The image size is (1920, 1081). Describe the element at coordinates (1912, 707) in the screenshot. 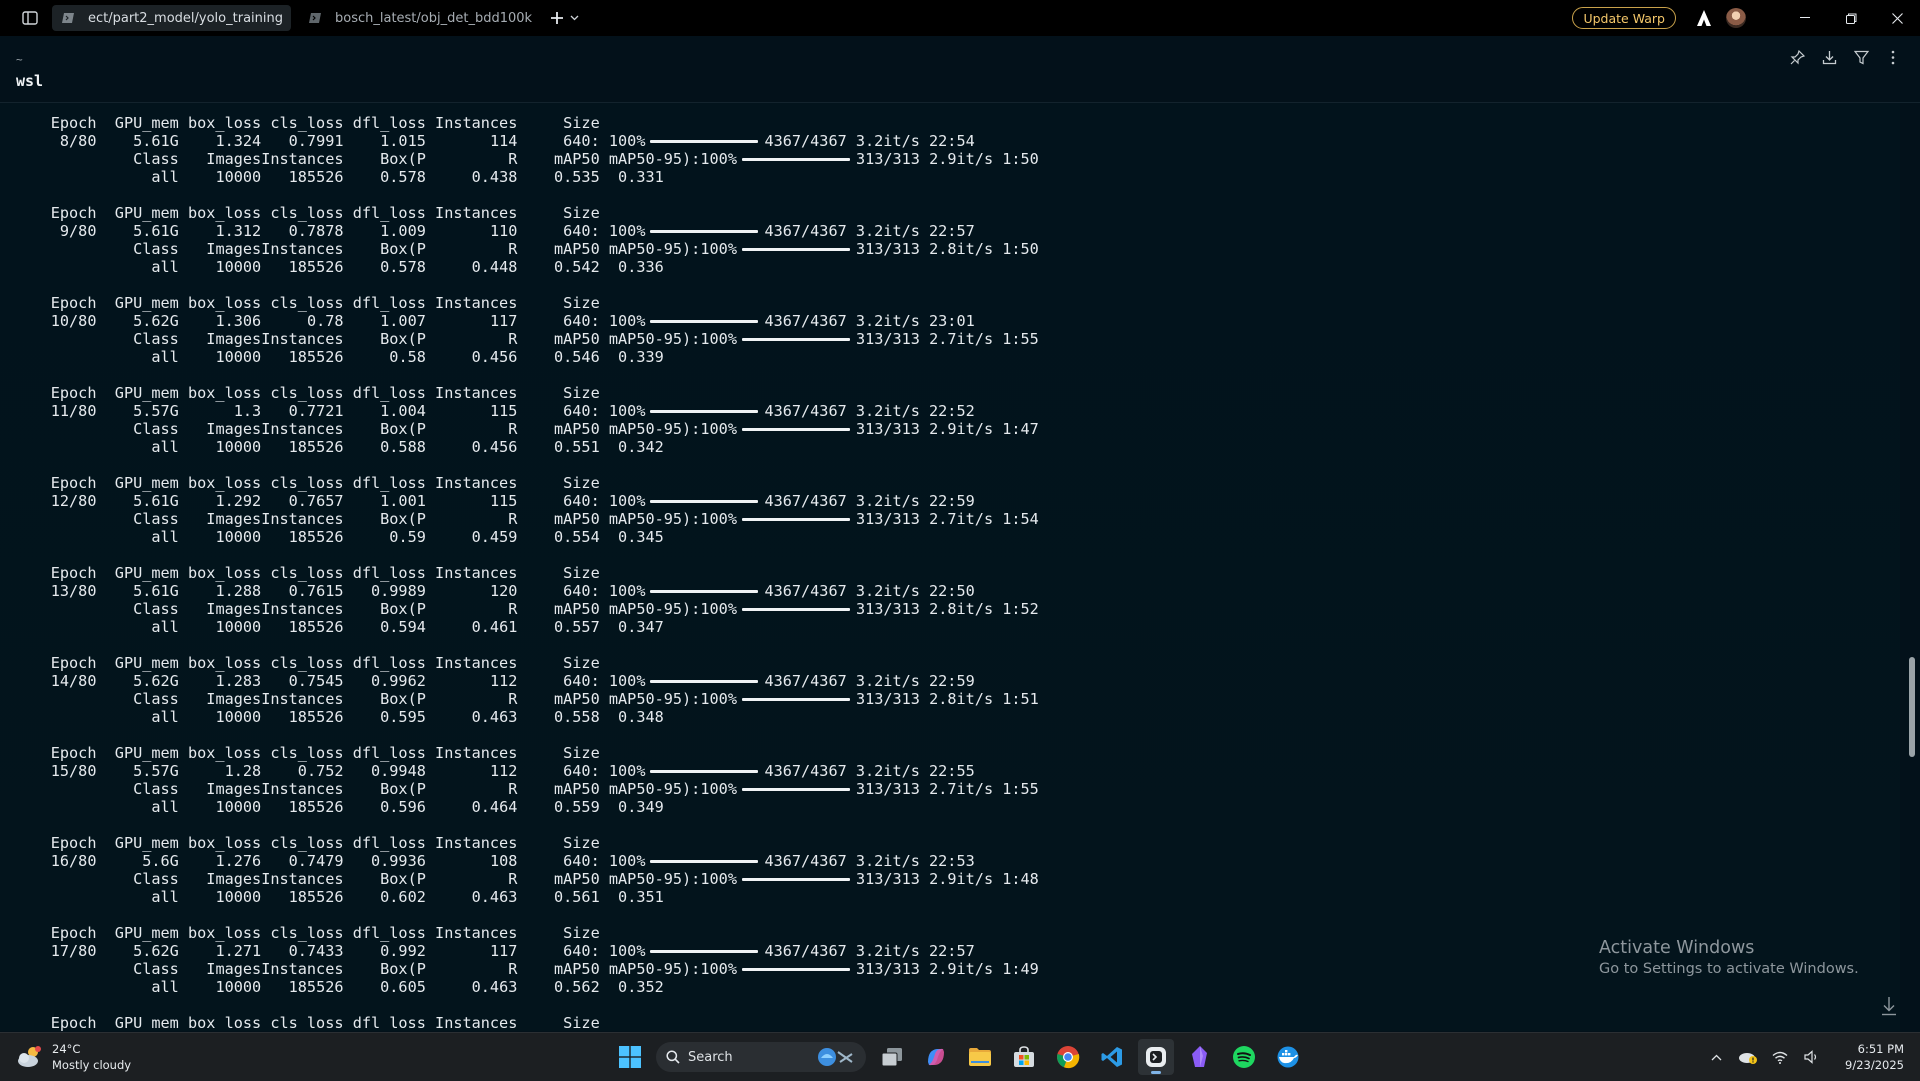

I see `scrollbar-thumb` at that location.